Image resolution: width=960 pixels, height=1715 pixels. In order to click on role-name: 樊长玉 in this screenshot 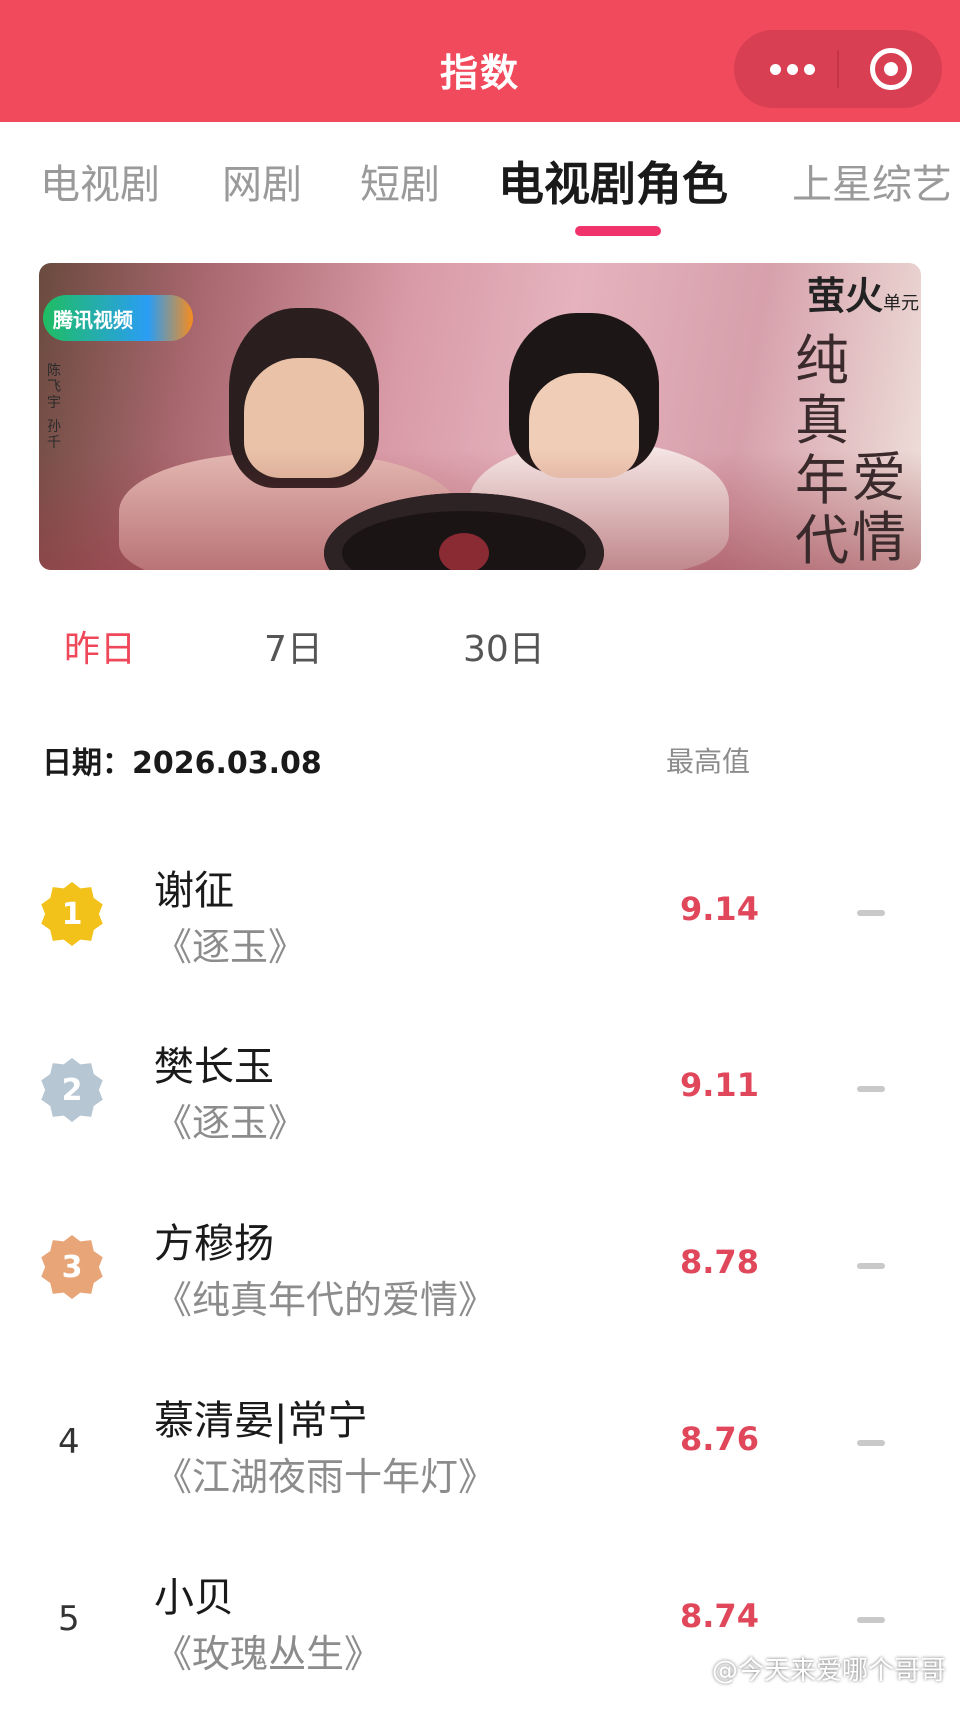, I will do `click(214, 1067)`.